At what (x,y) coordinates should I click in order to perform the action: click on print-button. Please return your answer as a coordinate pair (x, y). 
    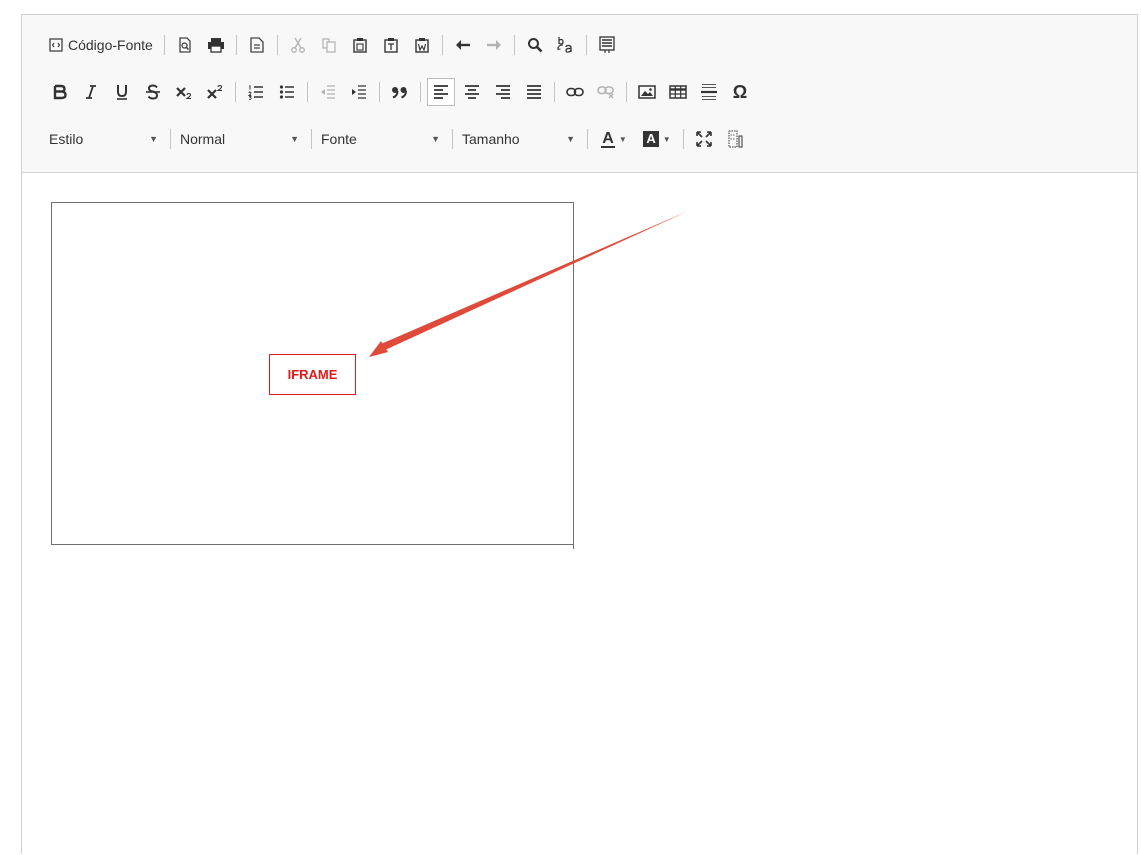
    Looking at the image, I should click on (216, 45).